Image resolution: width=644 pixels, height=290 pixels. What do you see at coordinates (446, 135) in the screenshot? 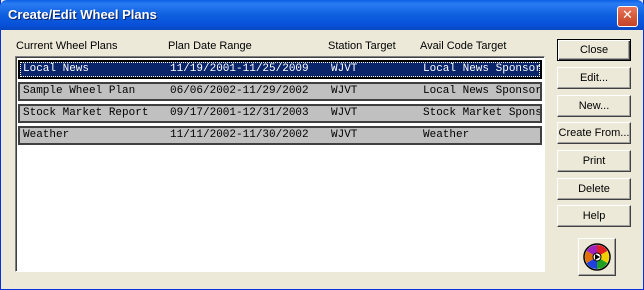
I see `plan-avail-code: Weather` at bounding box center [446, 135].